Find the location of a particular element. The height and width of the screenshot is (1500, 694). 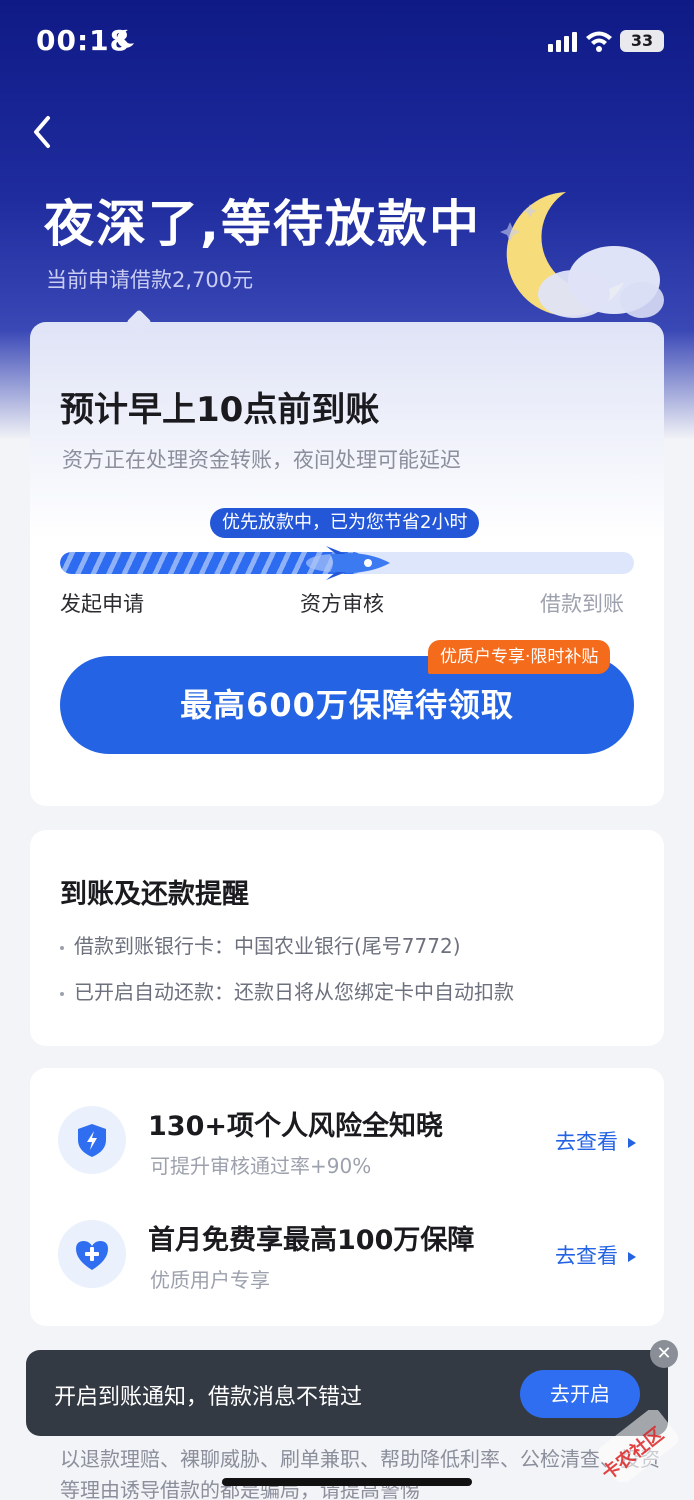

wifi-icon is located at coordinates (599, 41).